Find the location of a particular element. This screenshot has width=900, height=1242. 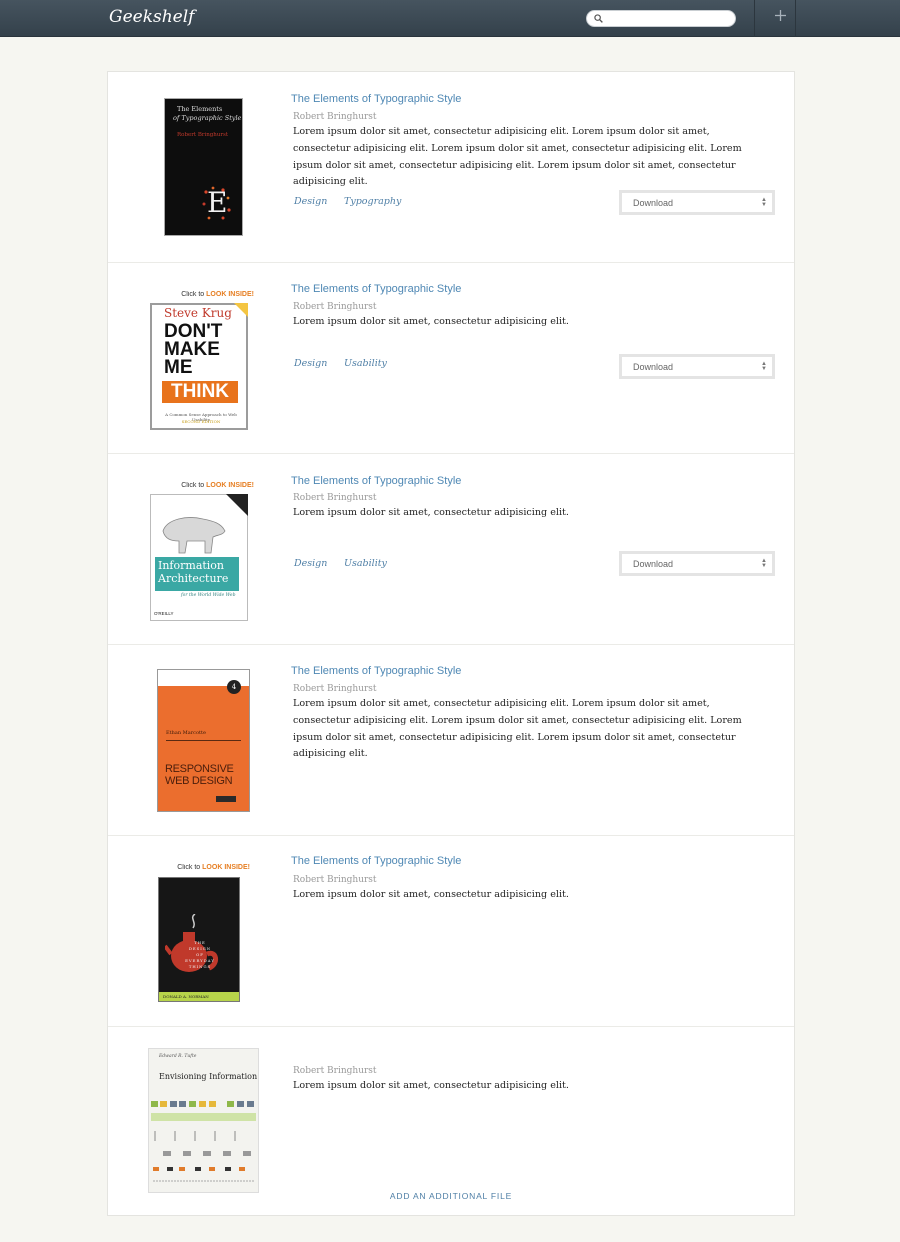

search-box is located at coordinates (661, 18).